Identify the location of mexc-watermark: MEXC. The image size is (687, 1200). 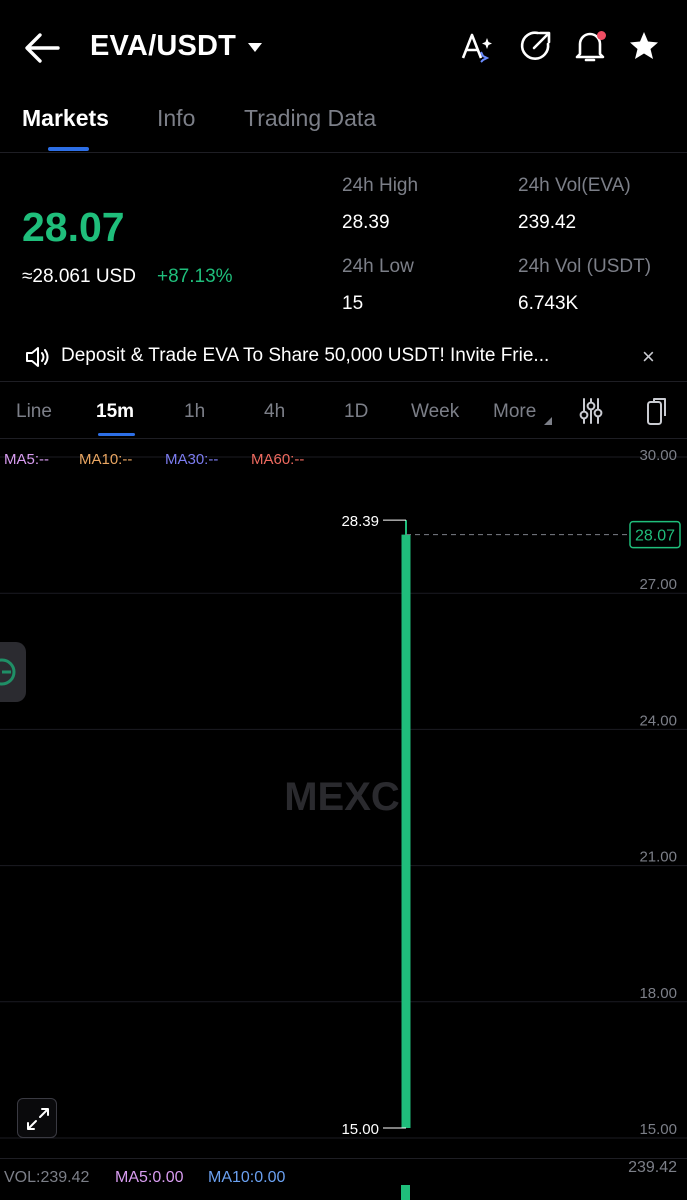
(342, 797).